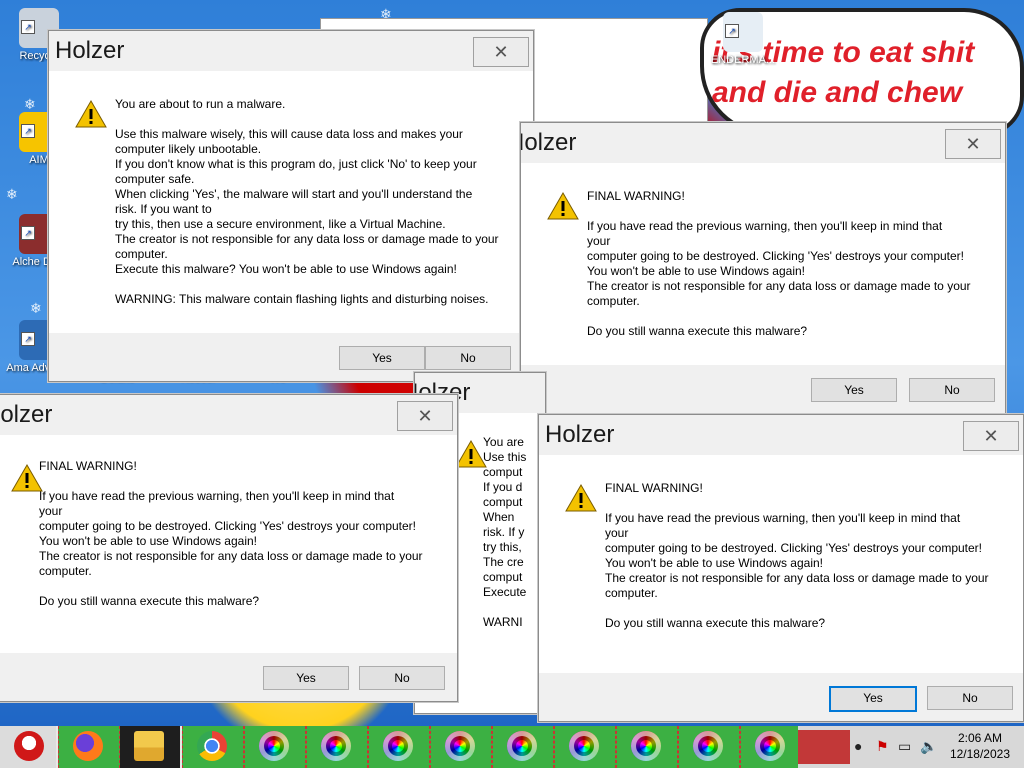 This screenshot has width=1024, height=768. Describe the element at coordinates (979, 738) in the screenshot. I see `clock-time: 2:06 AM` at that location.